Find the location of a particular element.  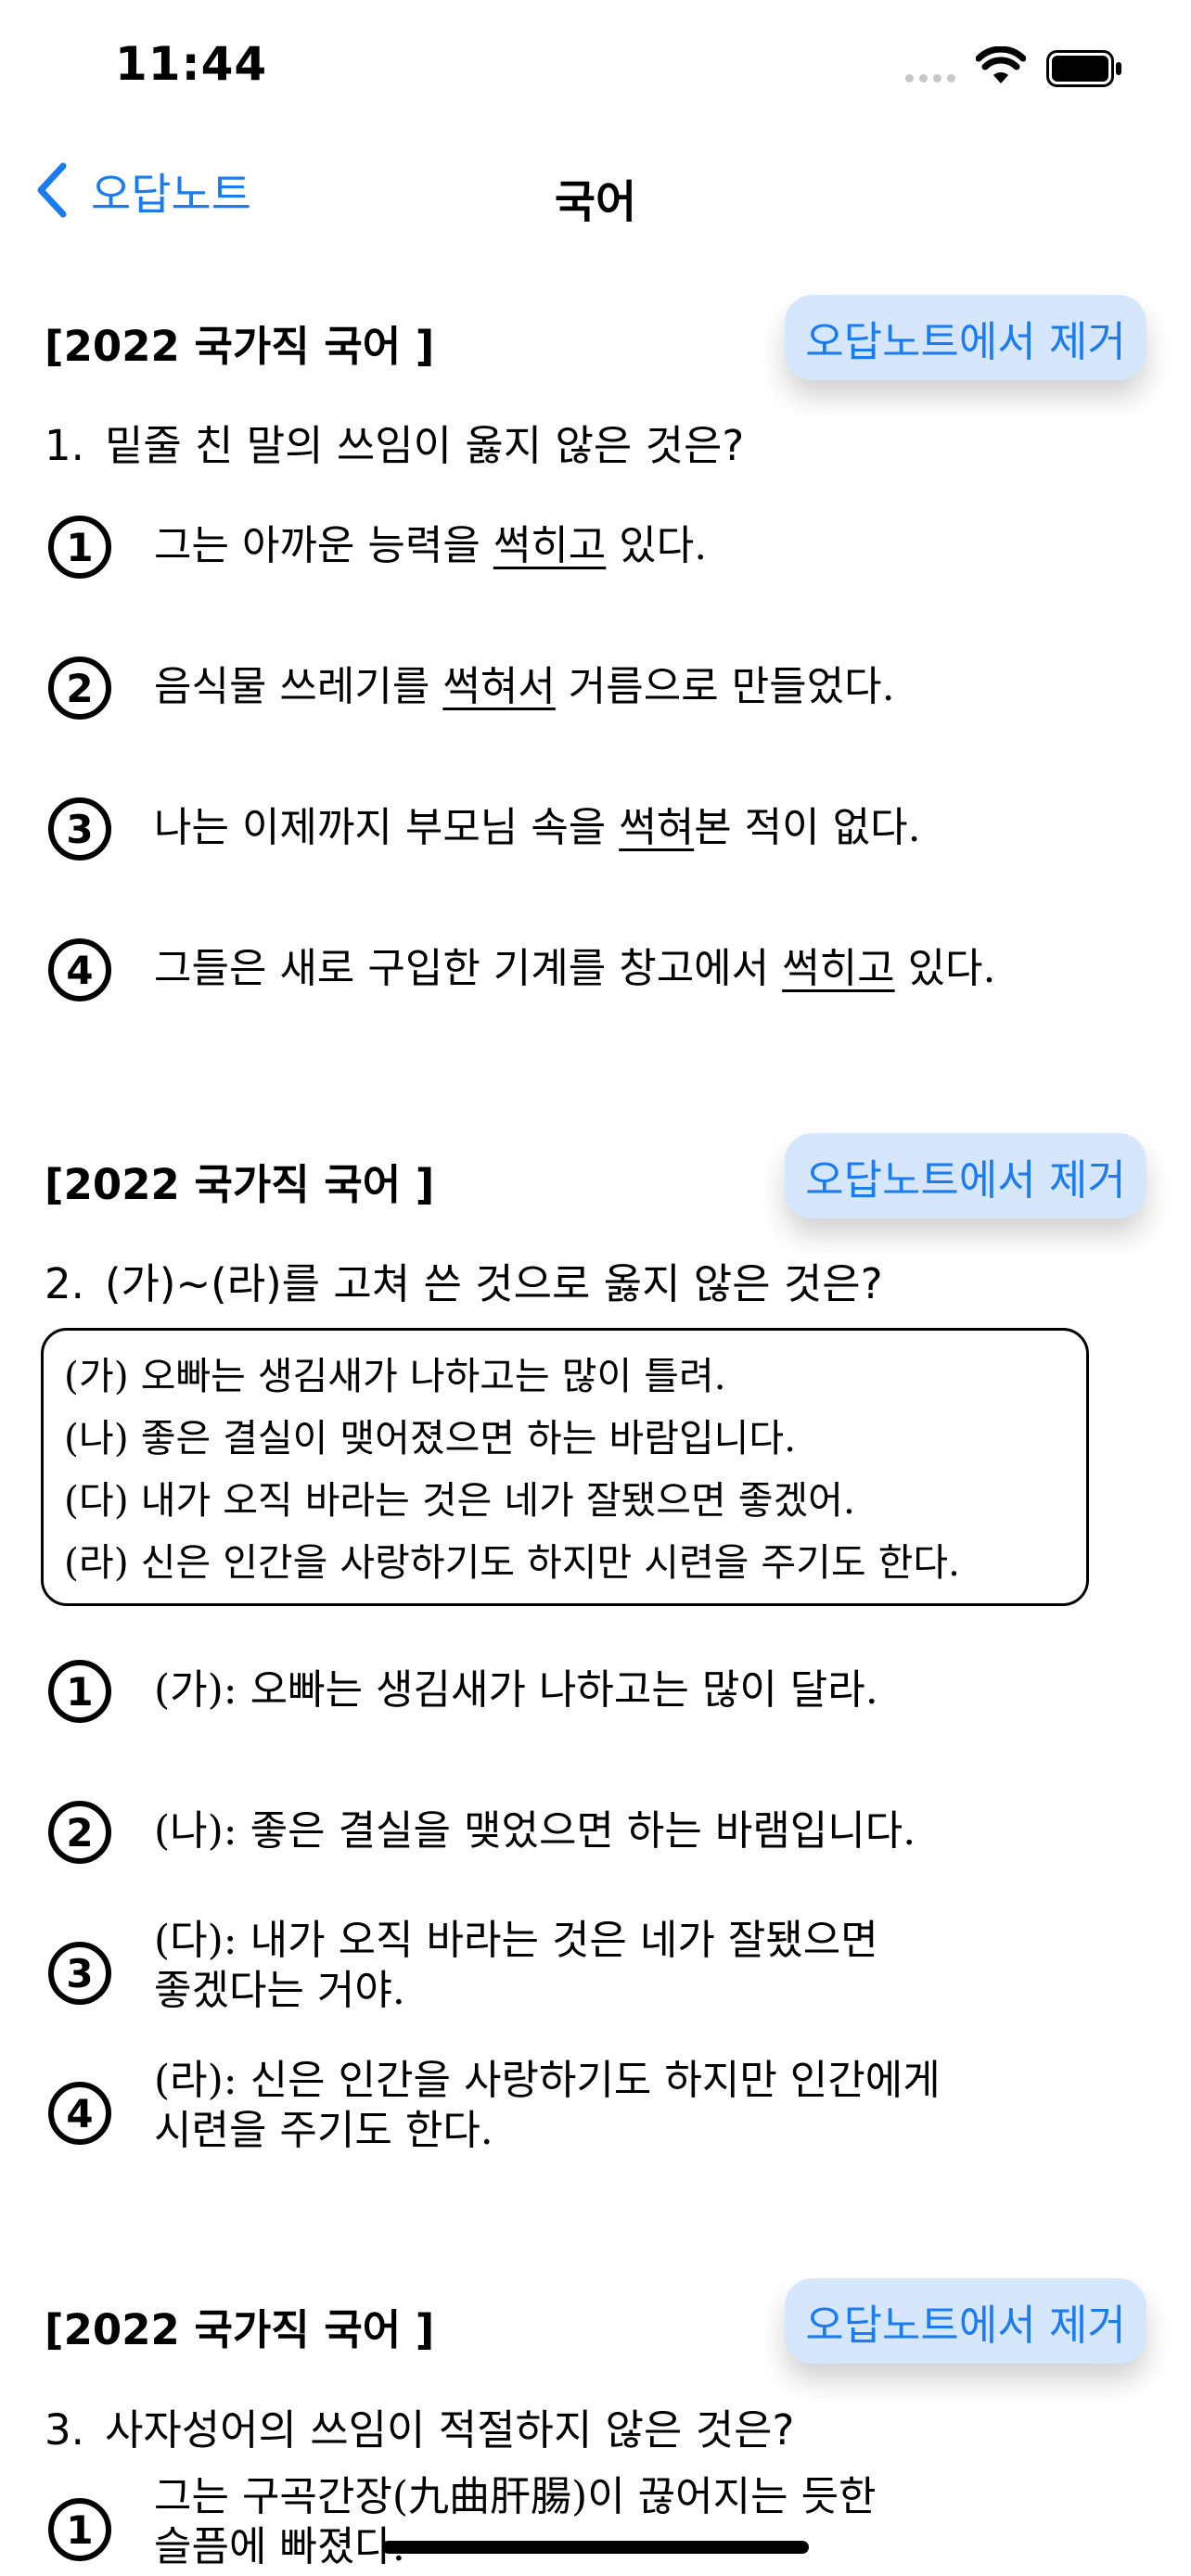

answer-option: 4 (라): 신은 인간을 사랑하기도 하지만 인간에게 시련을 주기도 한다. is located at coordinates (604, 2120).